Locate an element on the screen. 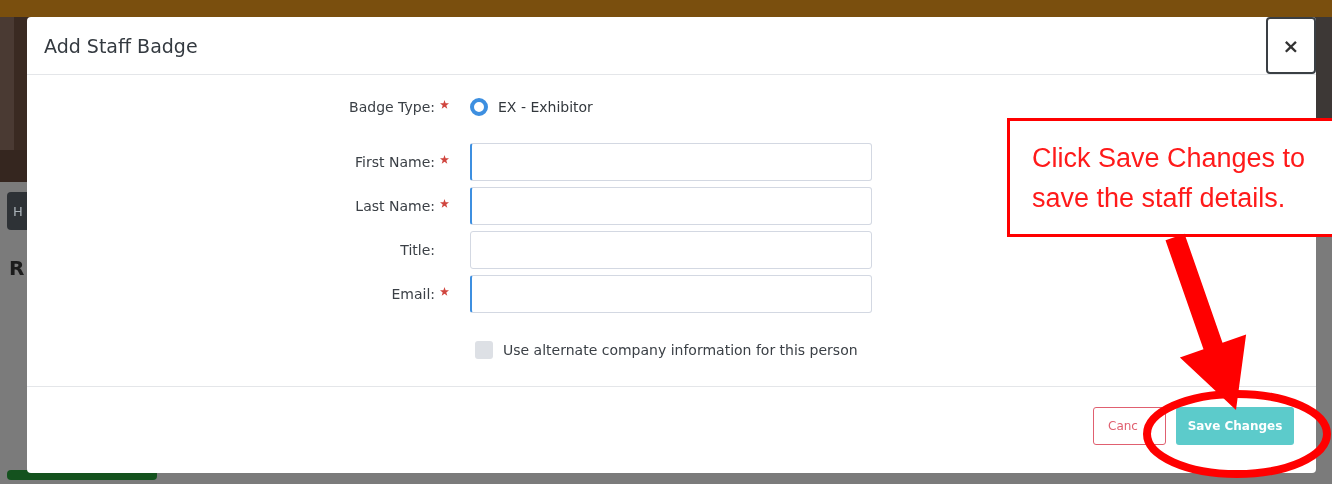 This screenshot has width=1332, height=484. callout-text: Click Save Changes to save the staff details. is located at coordinates (1169, 178).